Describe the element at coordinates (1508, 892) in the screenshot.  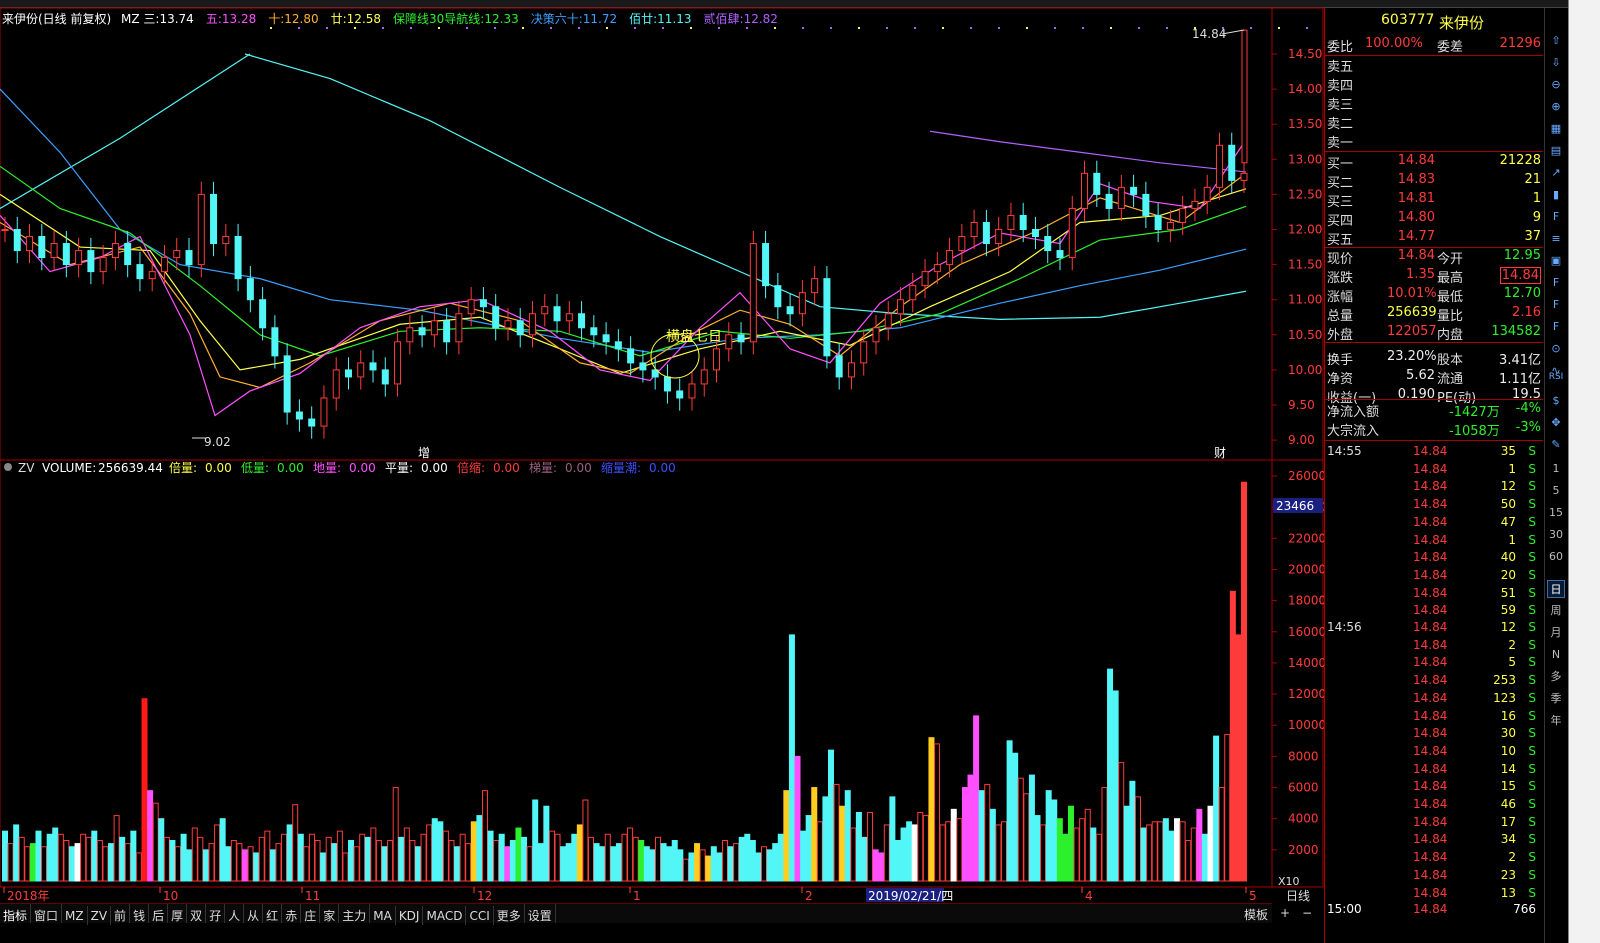
I see `tick-volume: 13` at that location.